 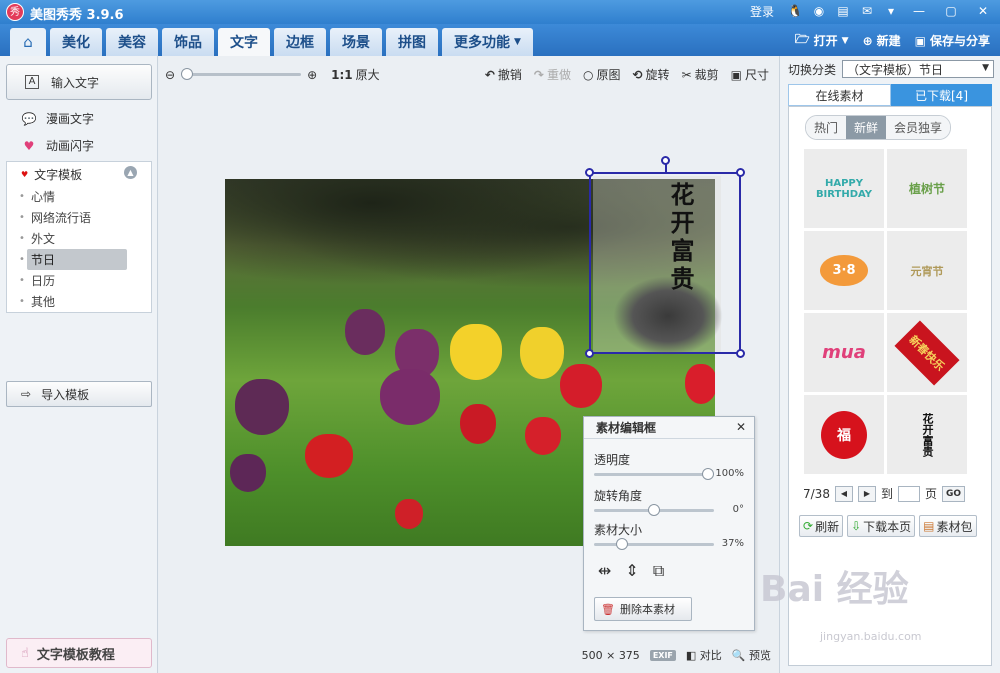 I want to click on new-label: 新建, so click(x=888, y=41).